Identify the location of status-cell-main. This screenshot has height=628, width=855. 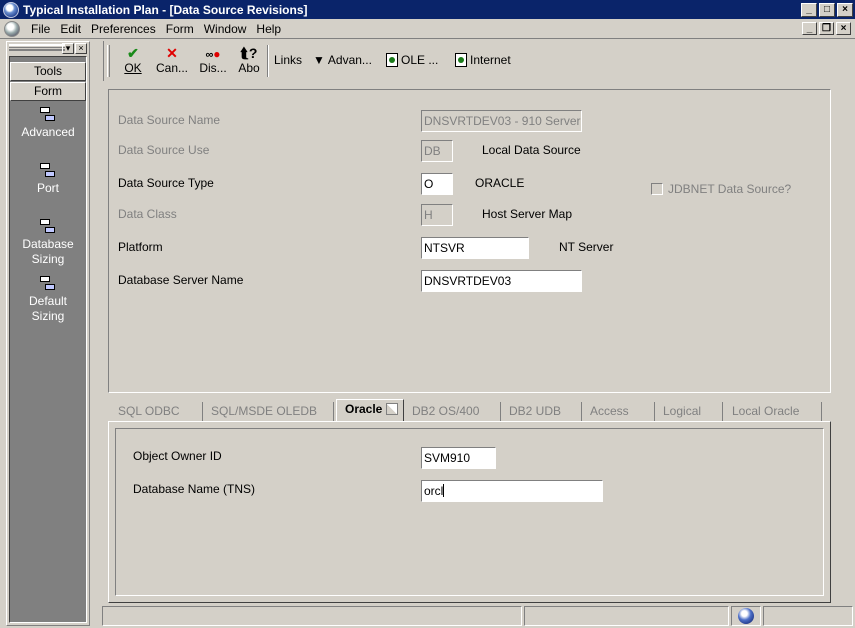
(312, 616).